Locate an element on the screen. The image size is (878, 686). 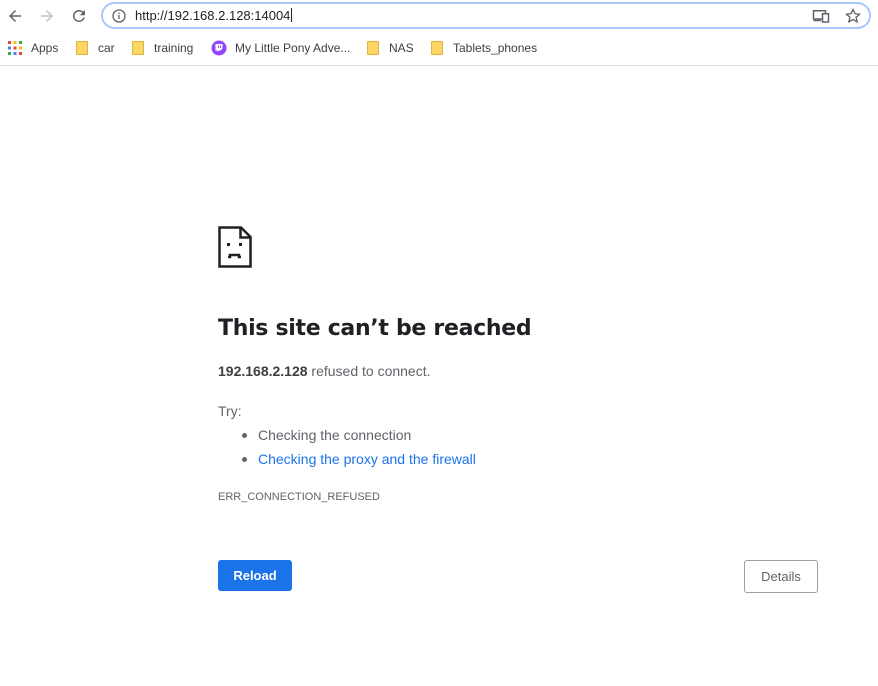
reload-toolbar-button is located at coordinates (79, 16).